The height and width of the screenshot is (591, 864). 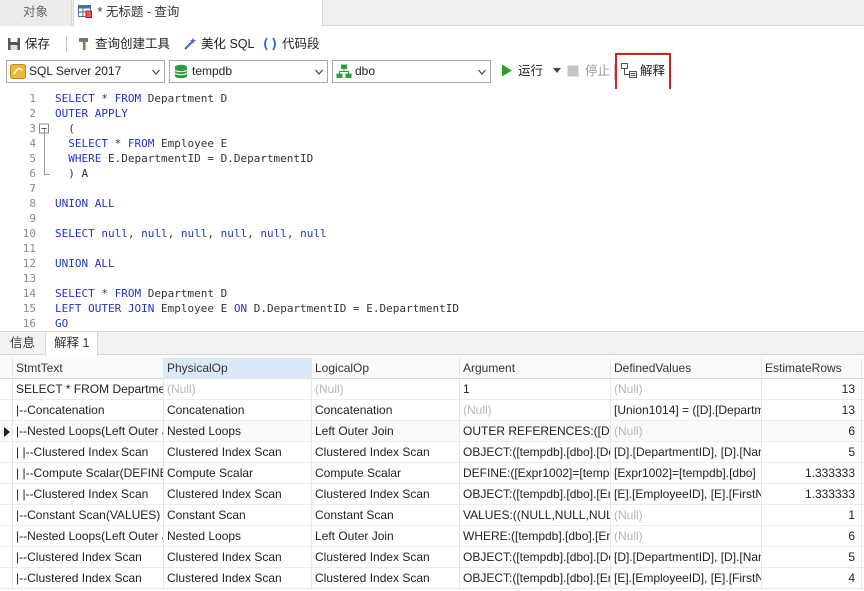 What do you see at coordinates (386, 368) in the screenshot?
I see `column-header-logicalop: LogicalOp` at bounding box center [386, 368].